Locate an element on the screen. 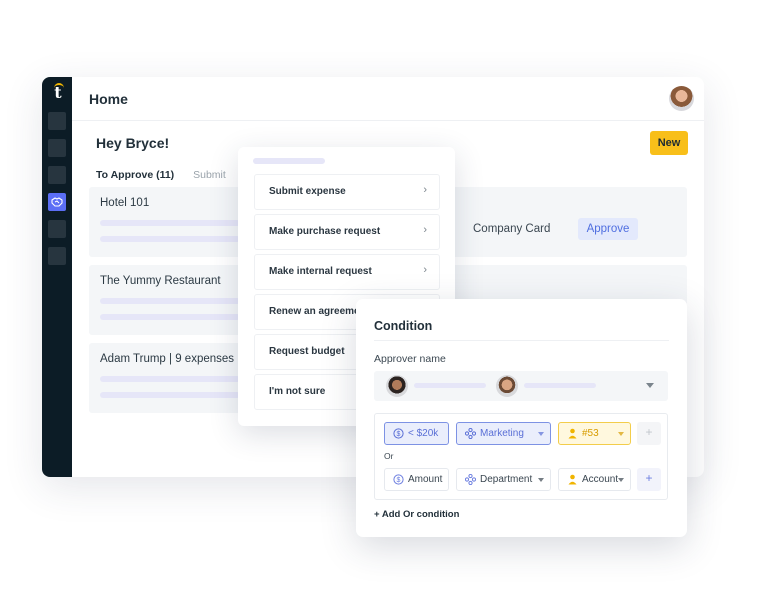  tab-to-approve: To Approve (11) is located at coordinates (135, 175).